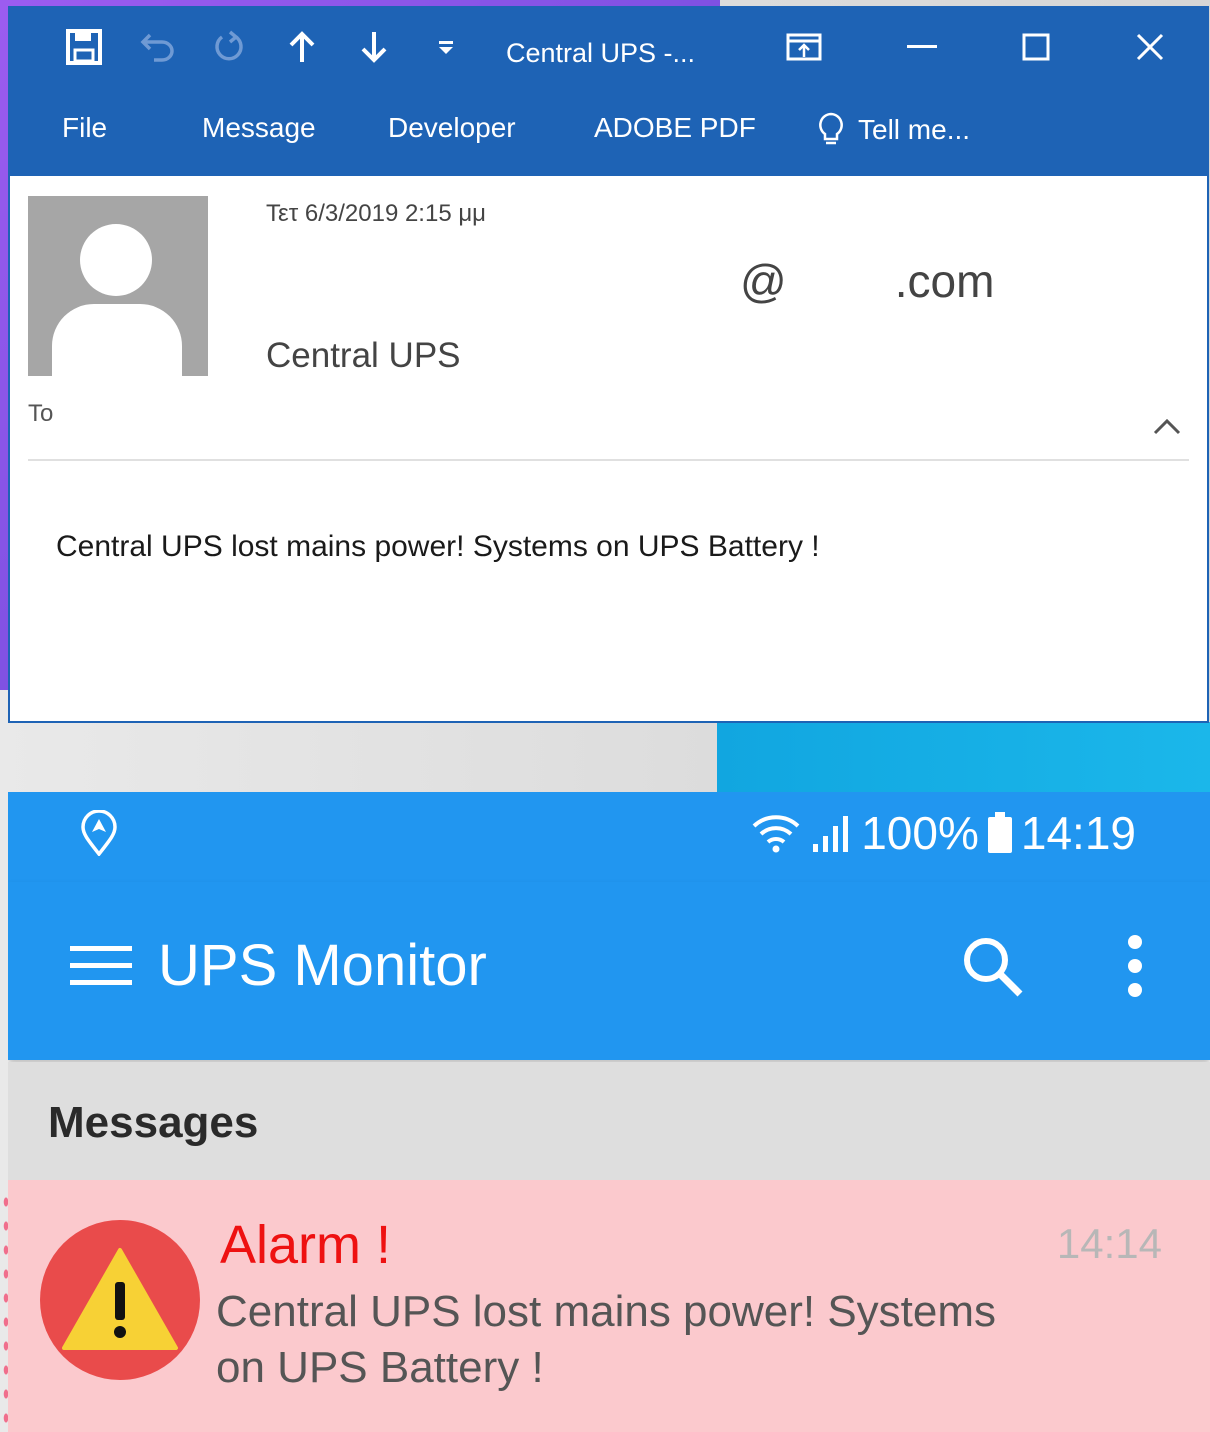  What do you see at coordinates (84, 47) in the screenshot?
I see `save-icon` at bounding box center [84, 47].